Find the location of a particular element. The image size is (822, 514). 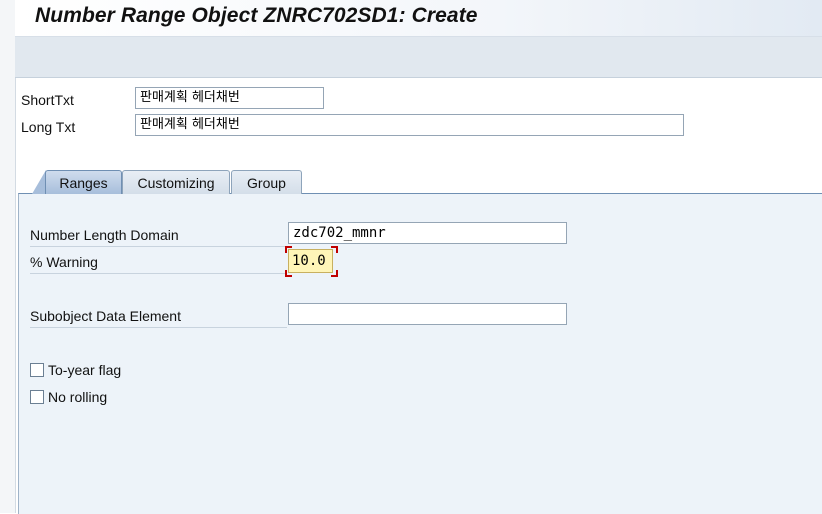

to-year-flag-label: To-year flag is located at coordinates (85, 370).